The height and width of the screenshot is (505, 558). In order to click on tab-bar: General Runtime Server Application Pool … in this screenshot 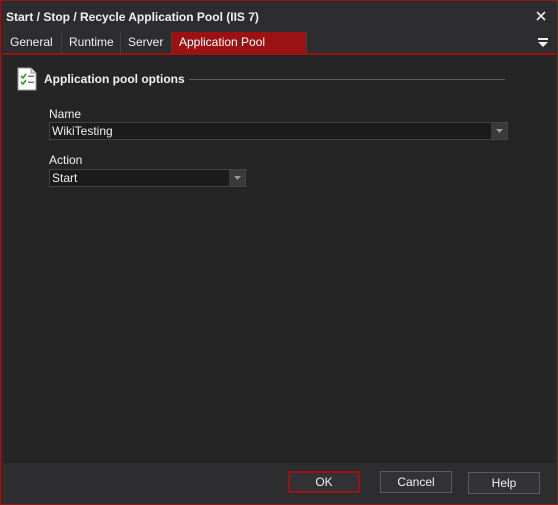, I will do `click(279, 51)`.